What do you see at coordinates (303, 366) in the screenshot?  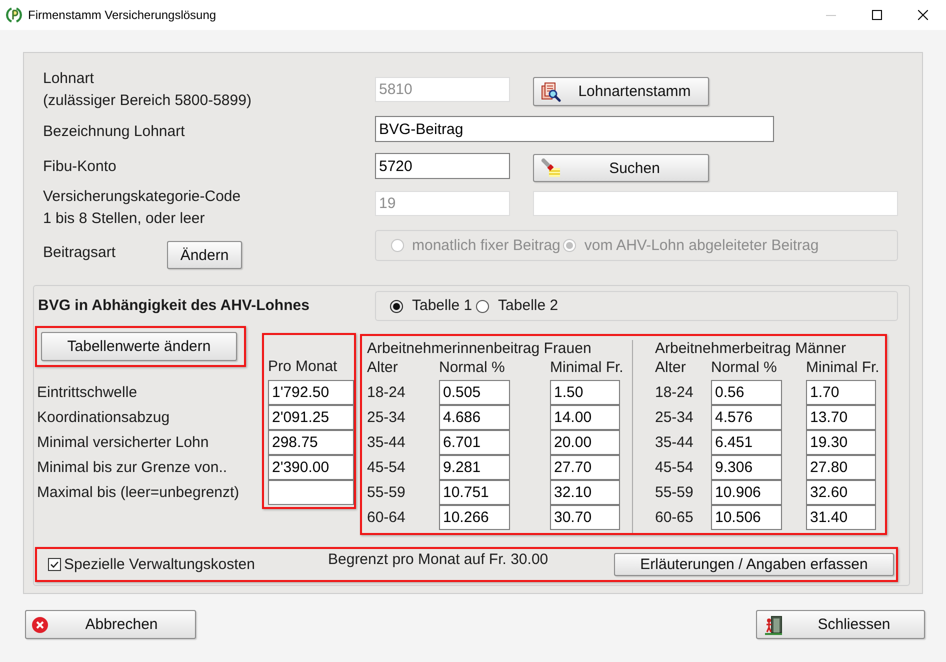 I see `column-header: Pro Monat` at bounding box center [303, 366].